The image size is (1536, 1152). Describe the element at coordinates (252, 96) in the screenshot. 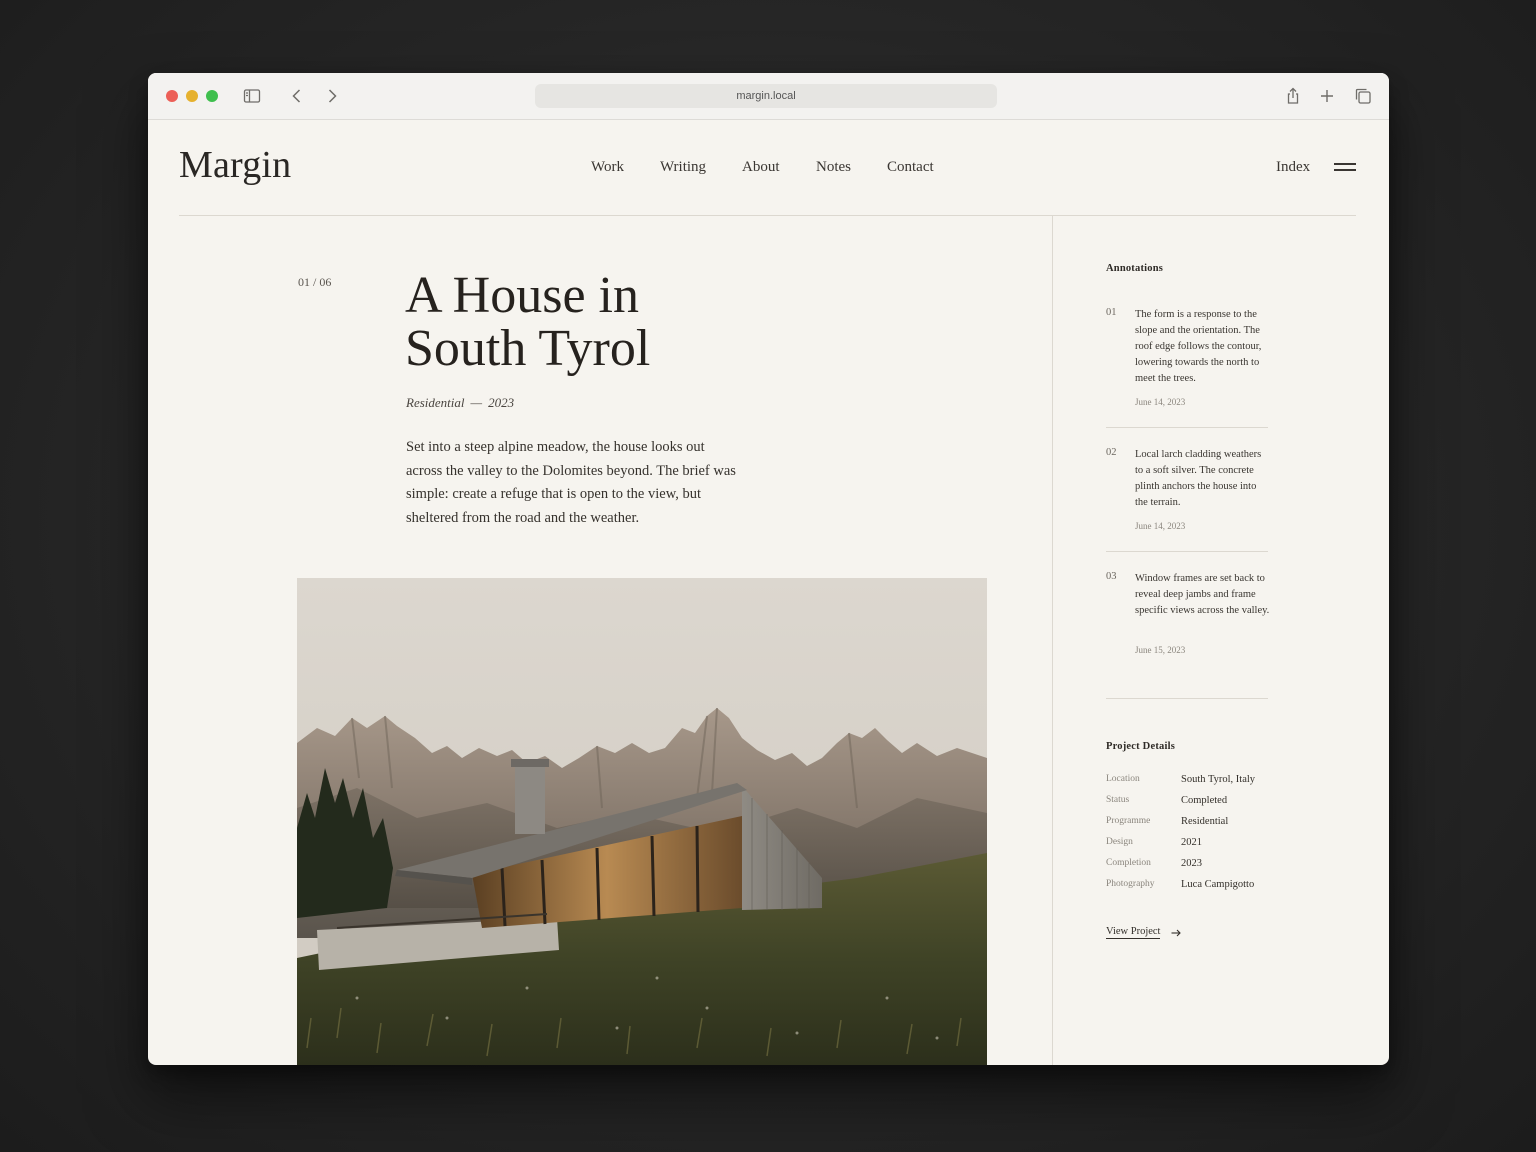

I see `sidebar-toggle-icon` at that location.